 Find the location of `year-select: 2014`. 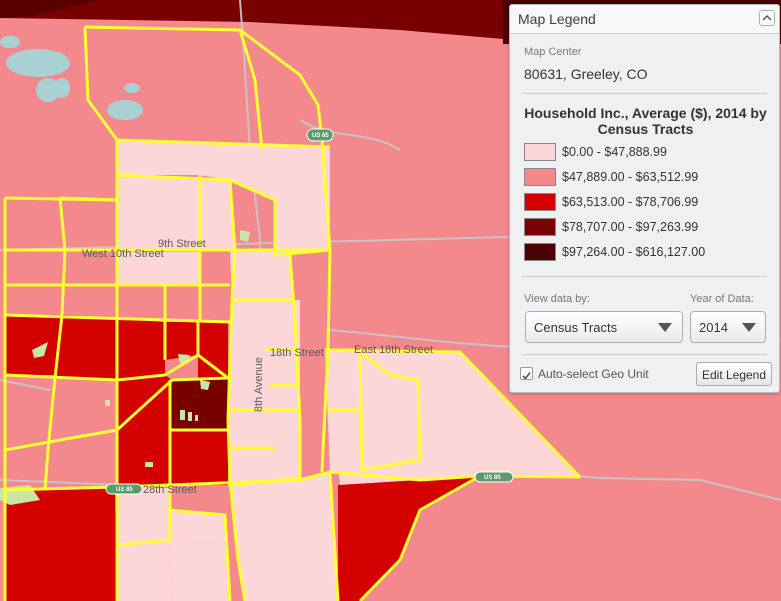

year-select: 2014 is located at coordinates (728, 327).